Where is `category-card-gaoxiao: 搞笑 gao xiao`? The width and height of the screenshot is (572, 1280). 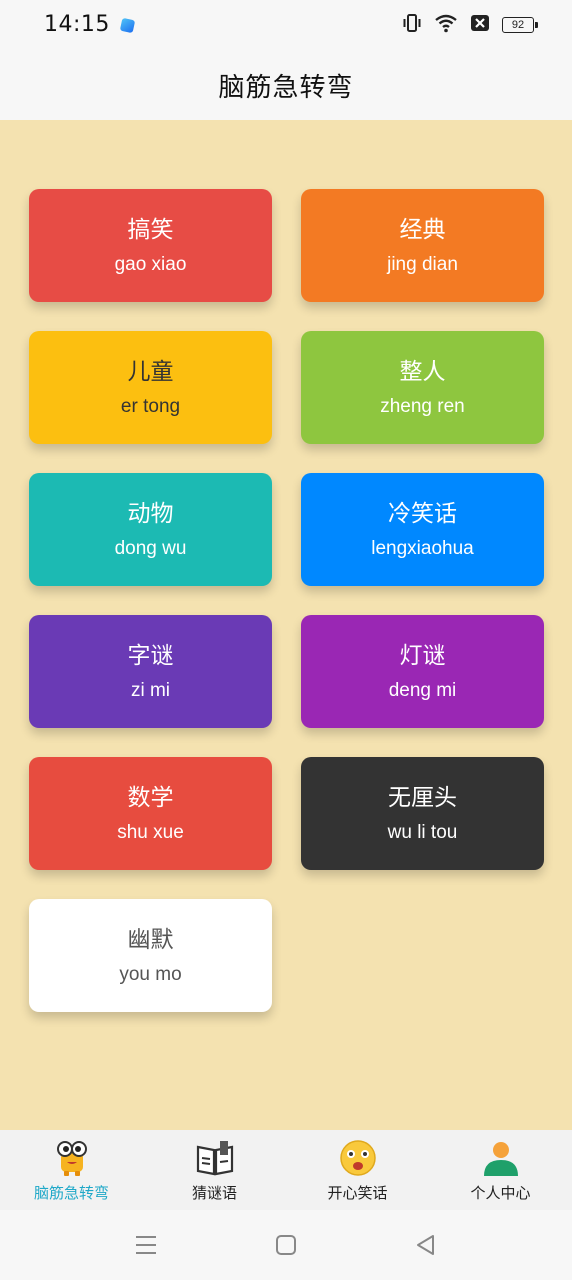 category-card-gaoxiao: 搞笑 gao xiao is located at coordinates (150, 245).